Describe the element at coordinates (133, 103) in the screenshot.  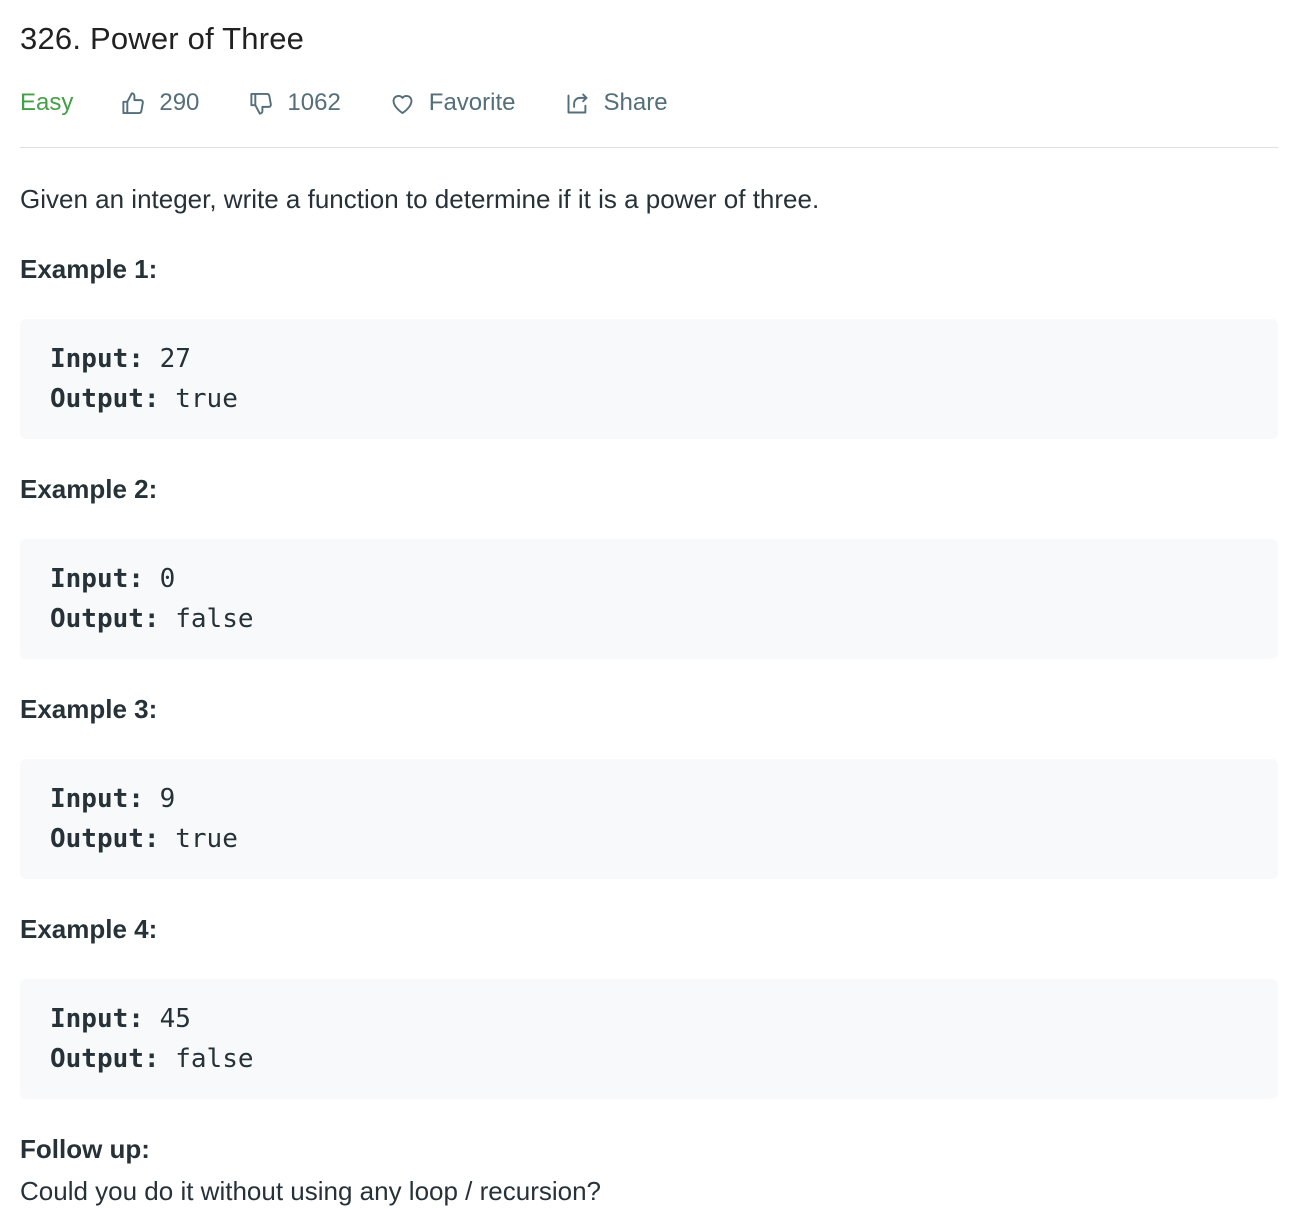
I see `thumbs-up-icon` at that location.